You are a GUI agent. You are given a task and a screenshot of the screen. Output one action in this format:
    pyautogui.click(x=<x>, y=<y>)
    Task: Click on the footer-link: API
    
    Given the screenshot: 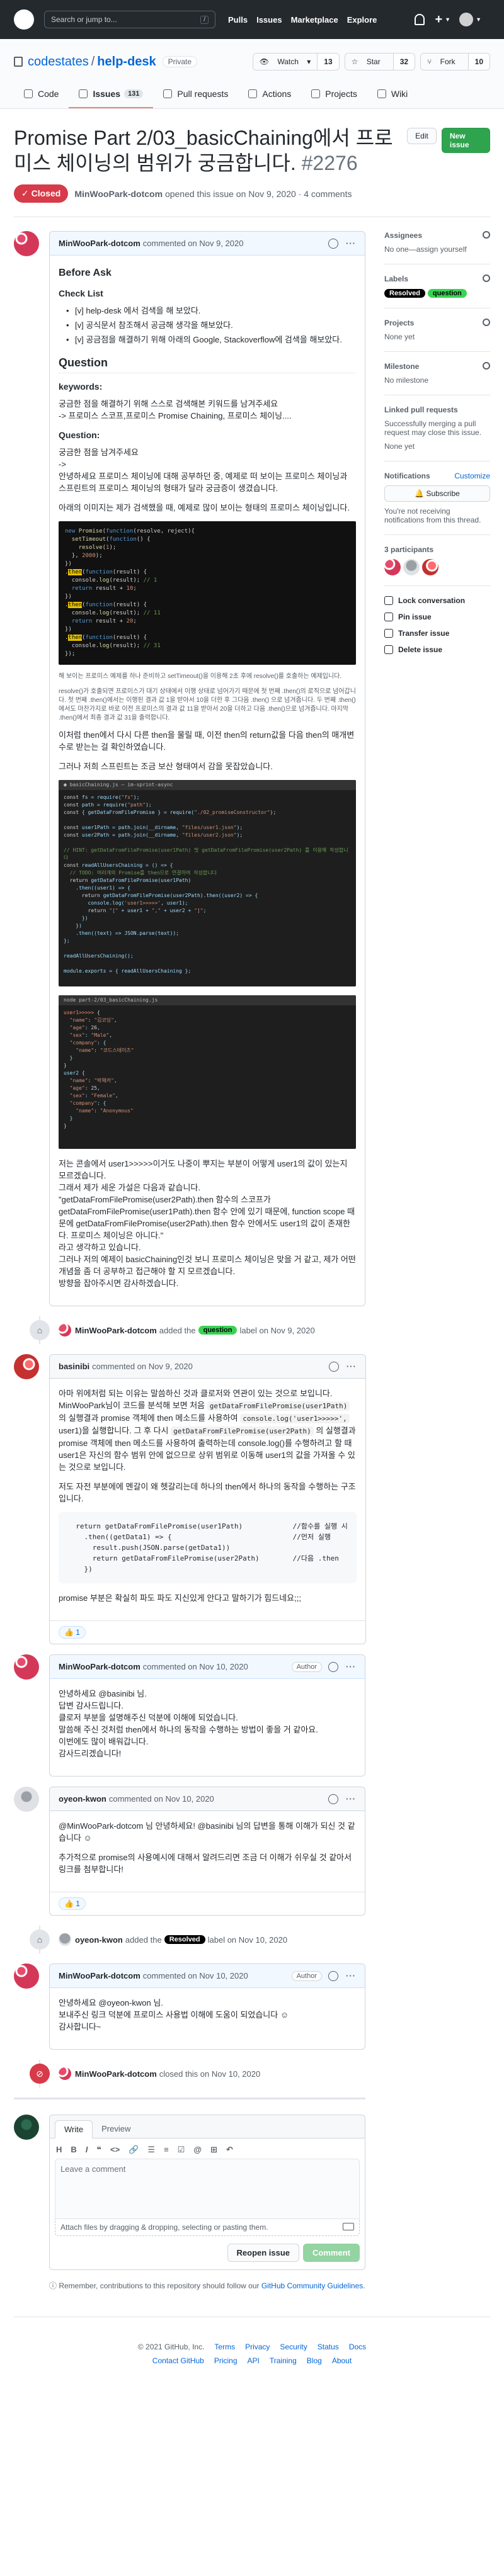 What is the action you would take?
    pyautogui.click(x=254, y=2360)
    